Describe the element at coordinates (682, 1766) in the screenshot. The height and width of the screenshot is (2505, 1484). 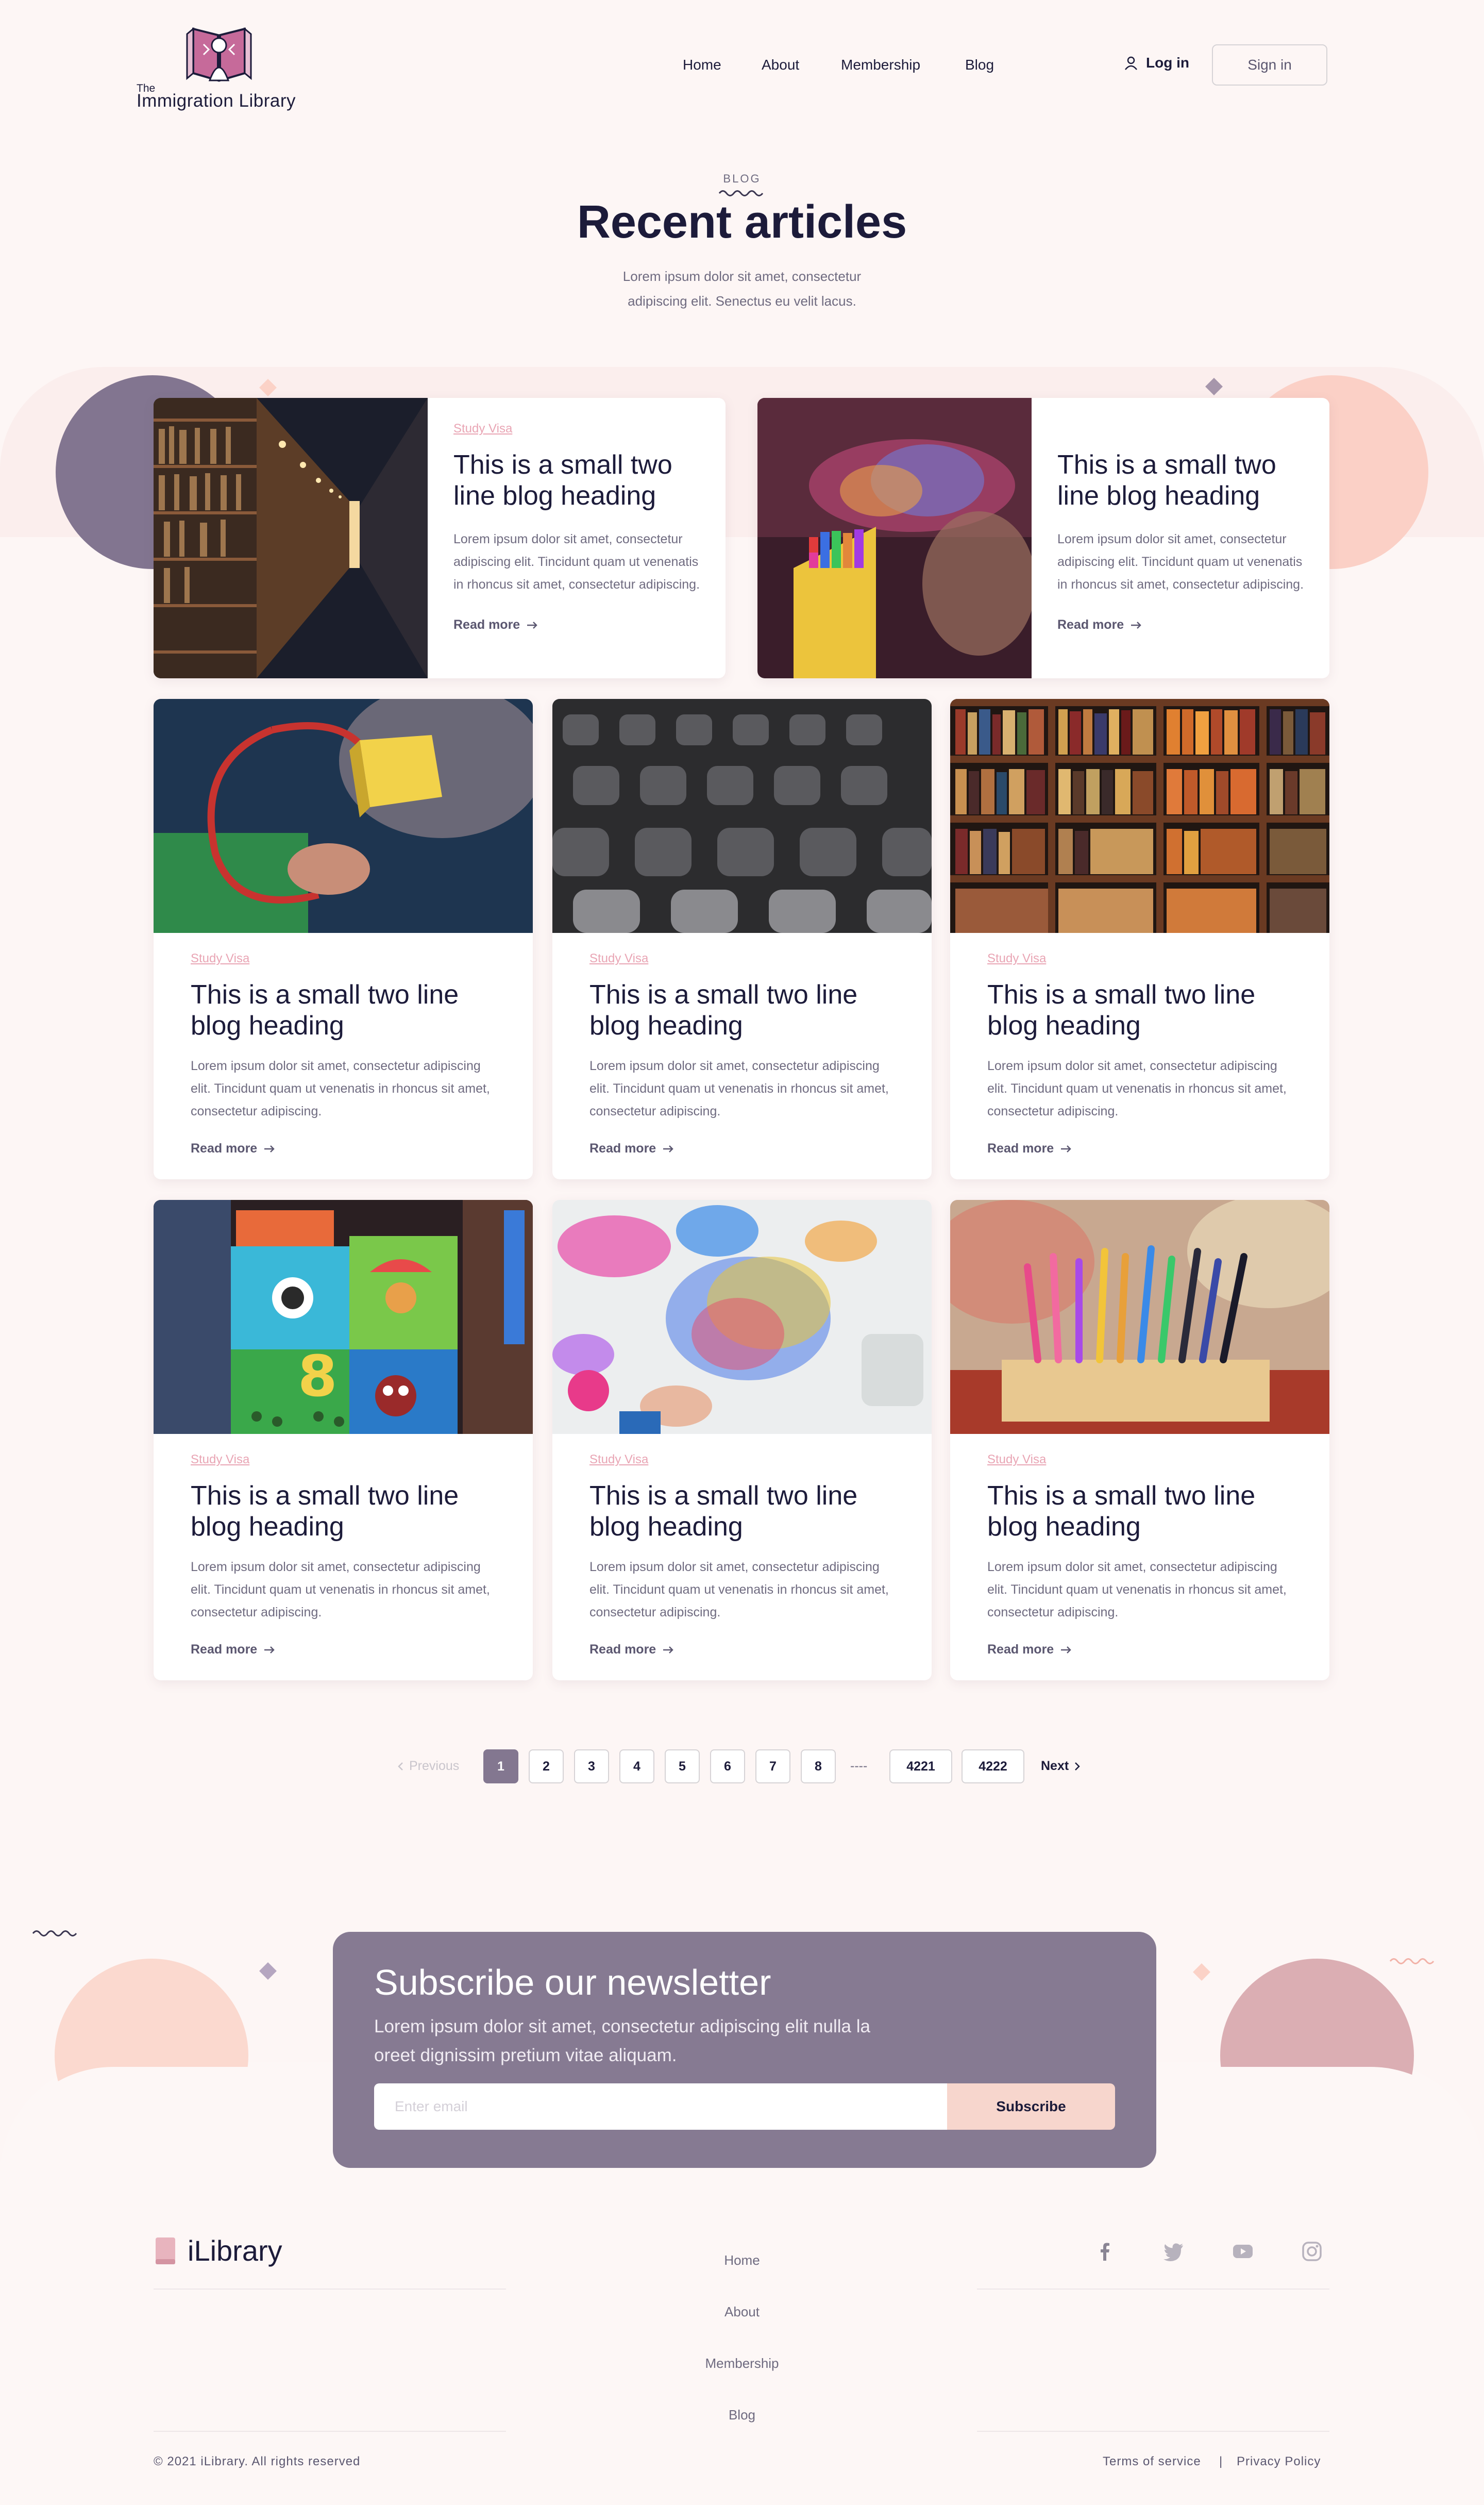
I see `page-5-button: 5` at that location.